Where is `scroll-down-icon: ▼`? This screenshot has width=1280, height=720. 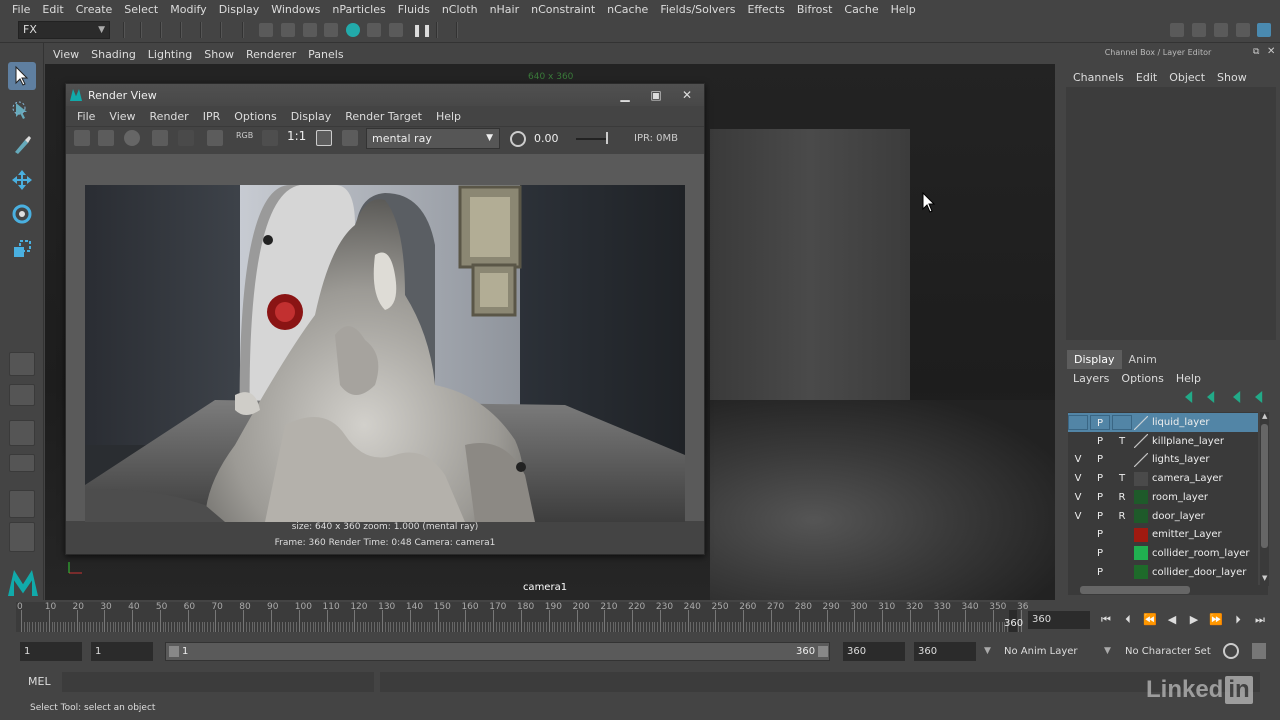
scroll-down-icon: ▼ is located at coordinates (1264, 578).